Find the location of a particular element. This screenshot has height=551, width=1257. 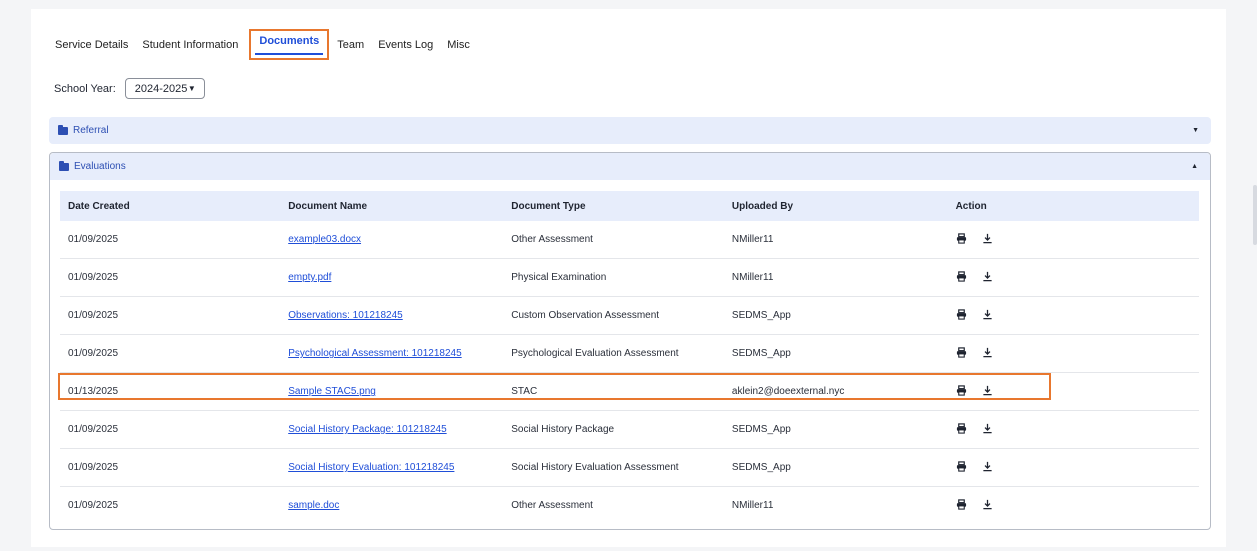

school-year-filter: School Year: 2024-2025 ▼ is located at coordinates (129, 88).